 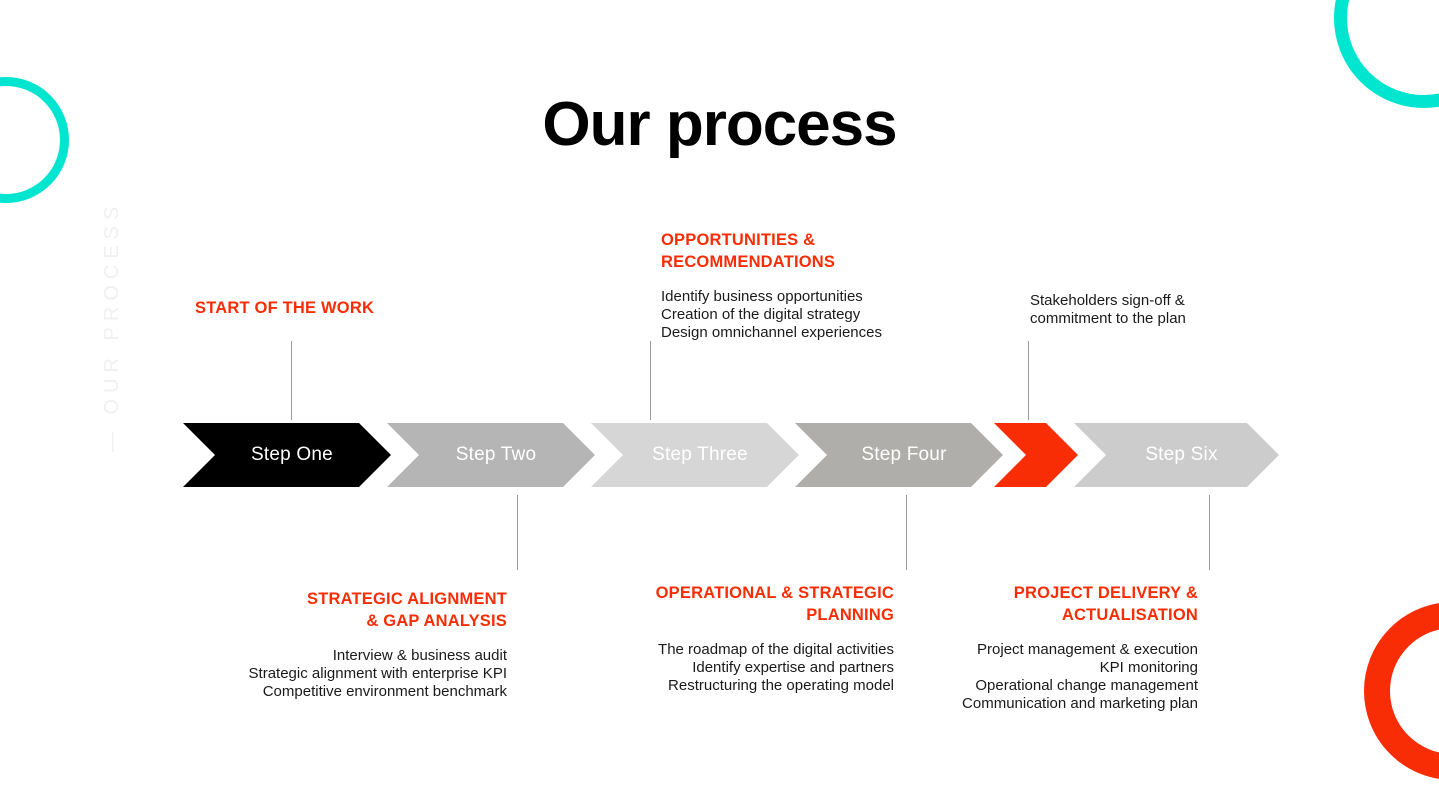 I want to click on process-step-three: Step Three, so click(x=695, y=455).